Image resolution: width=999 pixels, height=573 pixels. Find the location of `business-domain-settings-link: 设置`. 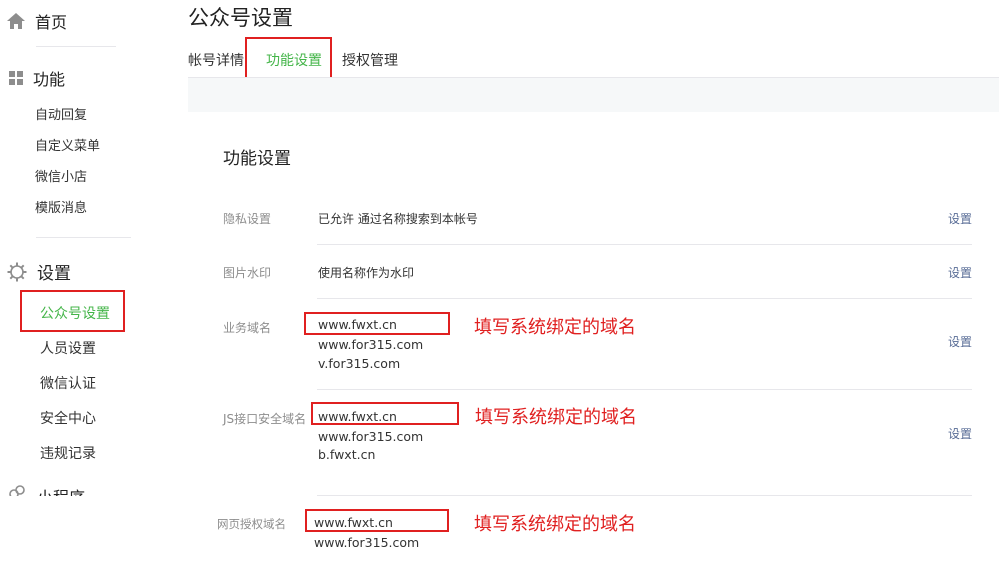

business-domain-settings-link: 设置 is located at coordinates (960, 341).